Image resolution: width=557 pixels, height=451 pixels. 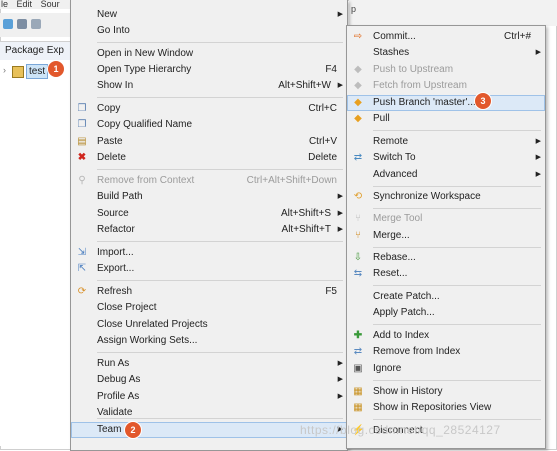 What do you see at coordinates (446, 392) in the screenshot?
I see `menu-item-show-in-history: ▦ Show in History` at bounding box center [446, 392].